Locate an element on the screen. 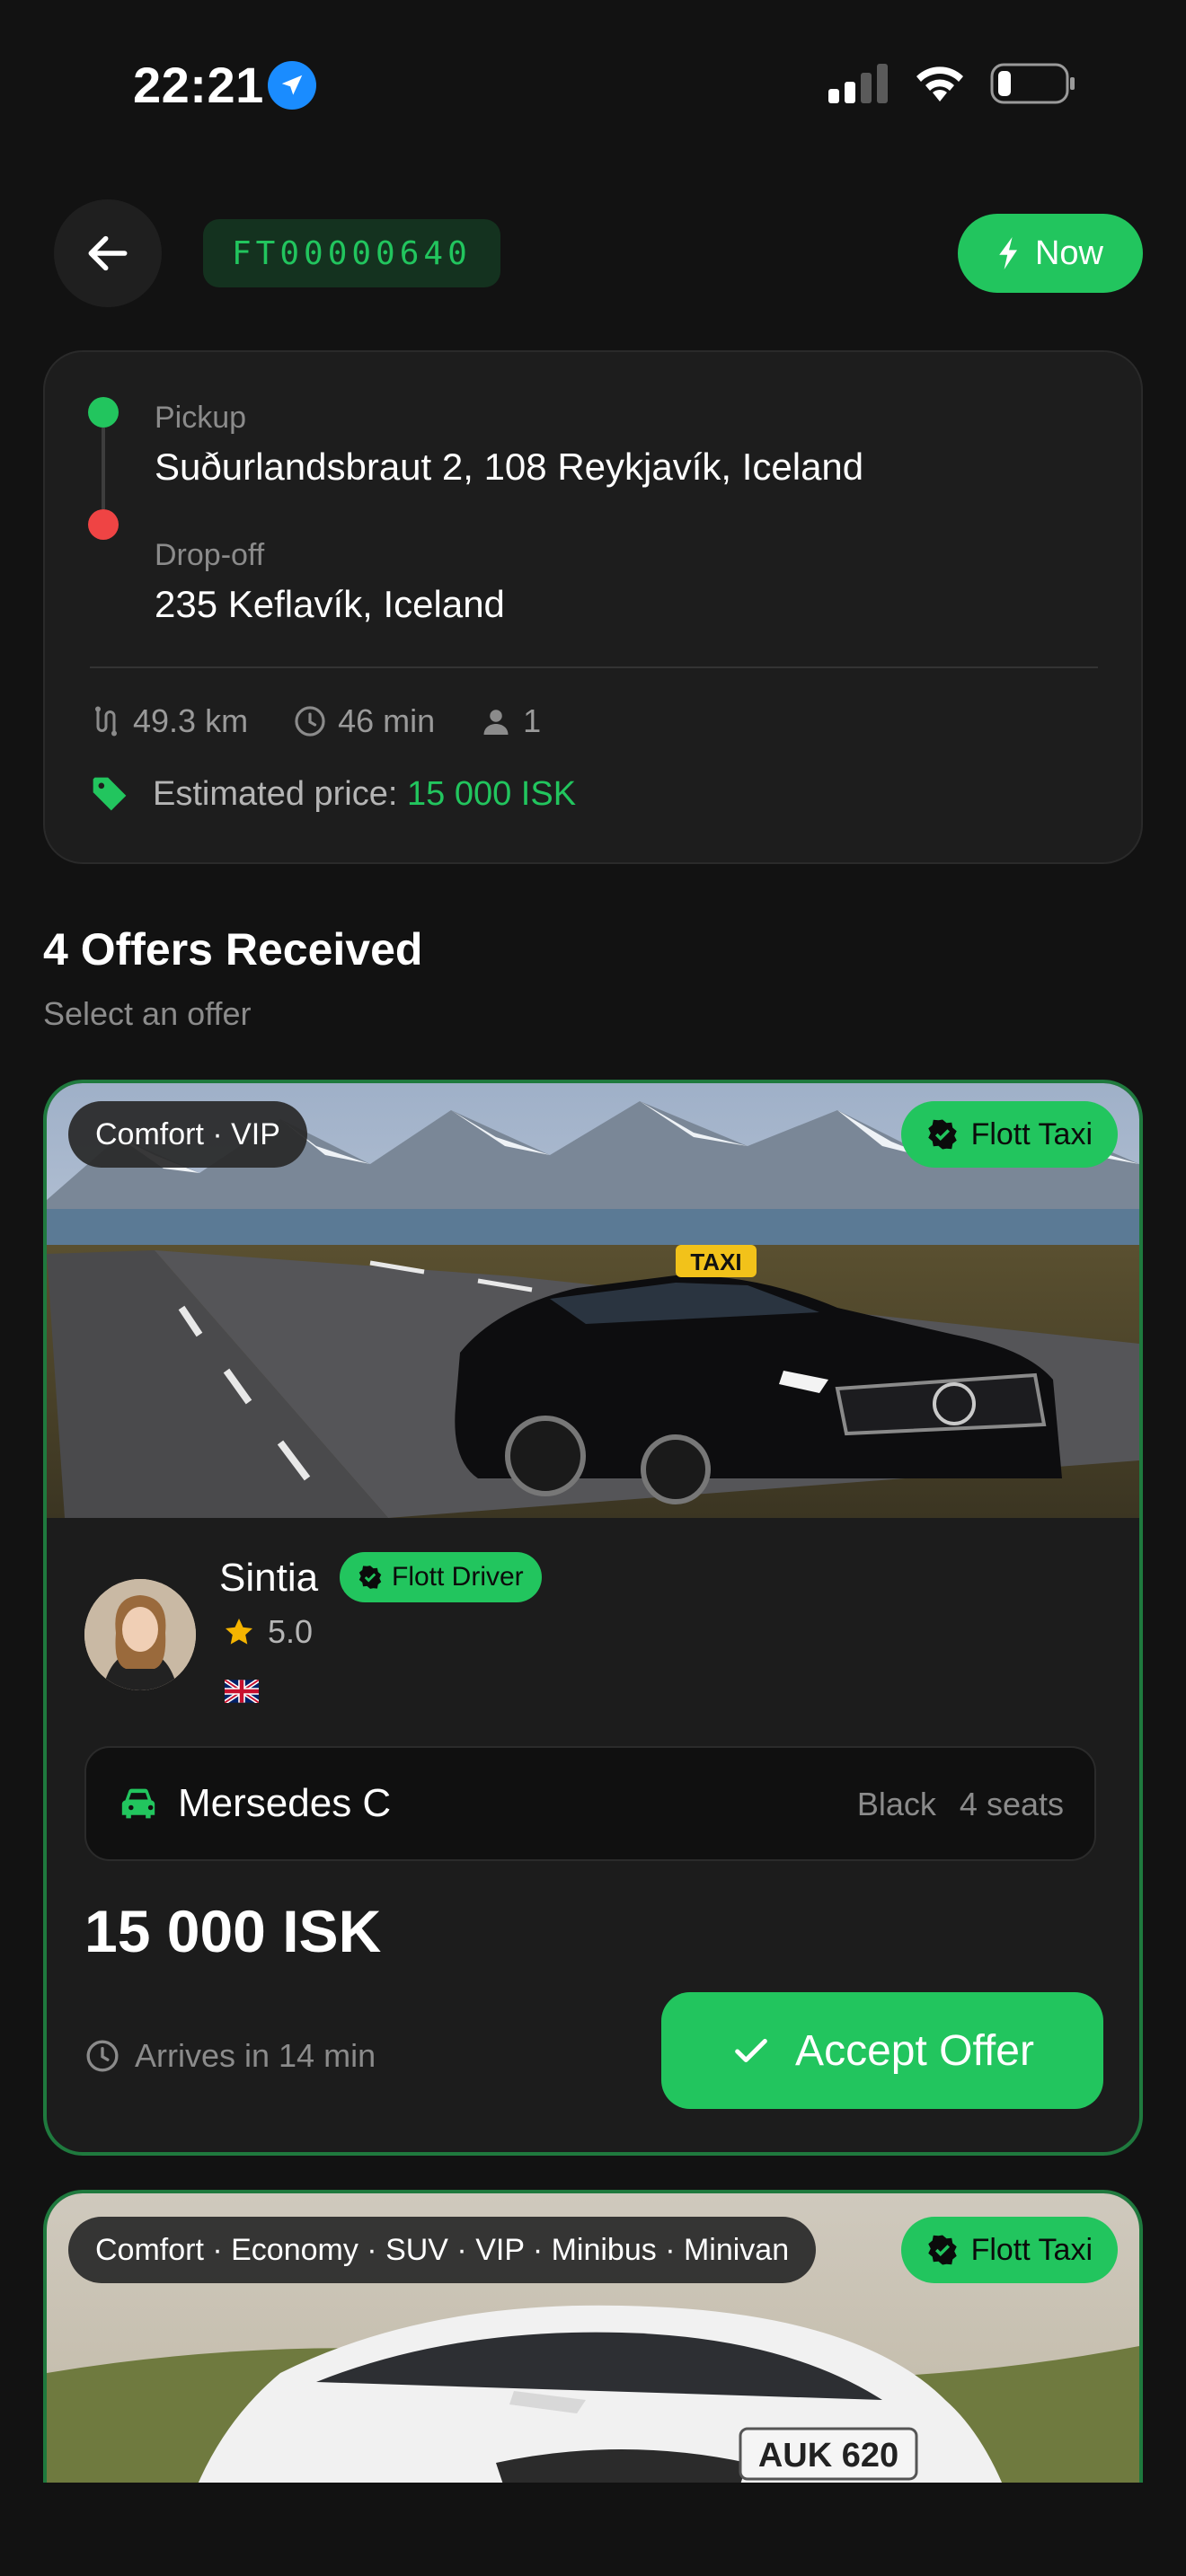  pickup-dot is located at coordinates (103, 412).